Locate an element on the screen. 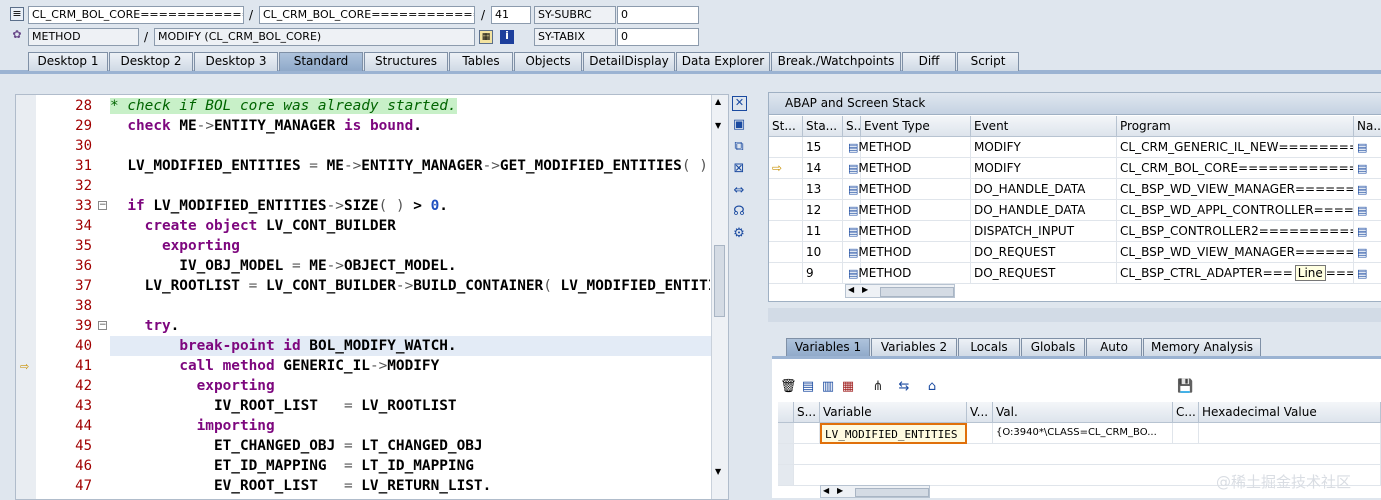 Image resolution: width=1381 pixels, height=500 pixels. maximize-icon: ⊠ is located at coordinates (739, 169).